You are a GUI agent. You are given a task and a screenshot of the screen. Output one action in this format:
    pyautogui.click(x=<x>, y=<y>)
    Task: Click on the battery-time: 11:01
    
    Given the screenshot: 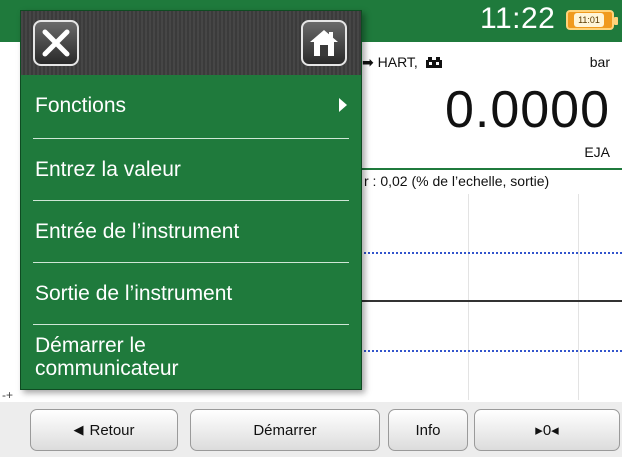 What is the action you would take?
    pyautogui.click(x=589, y=20)
    